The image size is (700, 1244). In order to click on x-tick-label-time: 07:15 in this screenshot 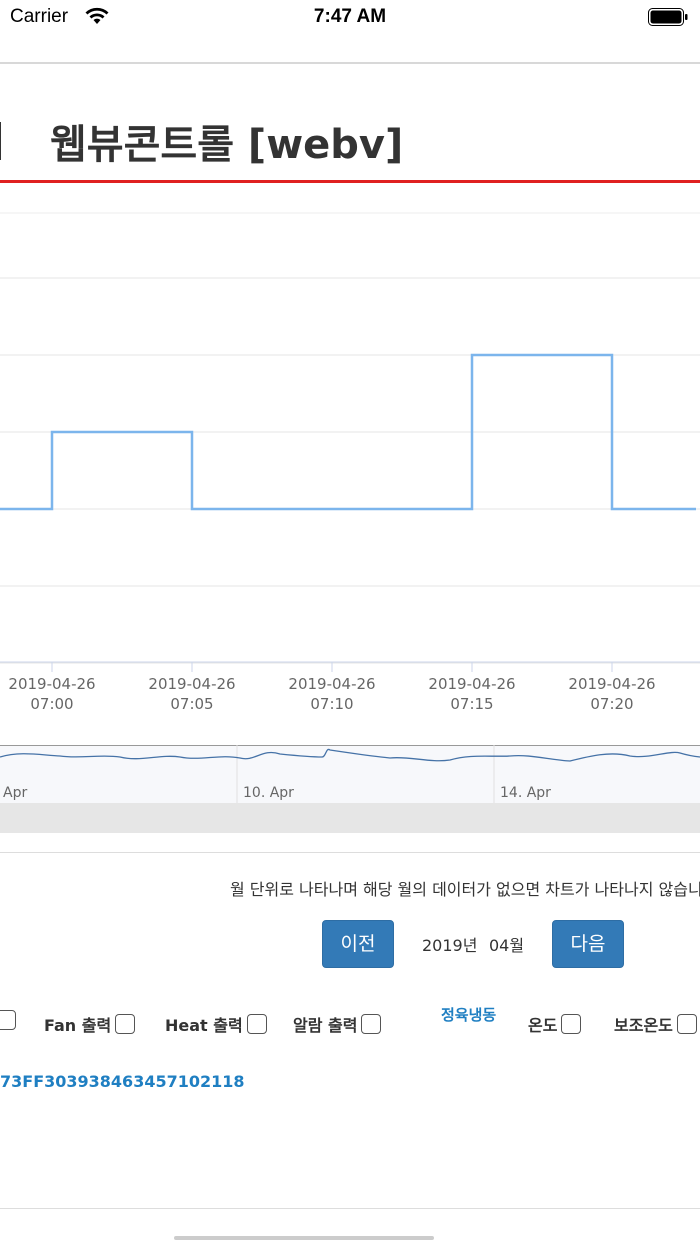, I will do `click(471, 704)`.